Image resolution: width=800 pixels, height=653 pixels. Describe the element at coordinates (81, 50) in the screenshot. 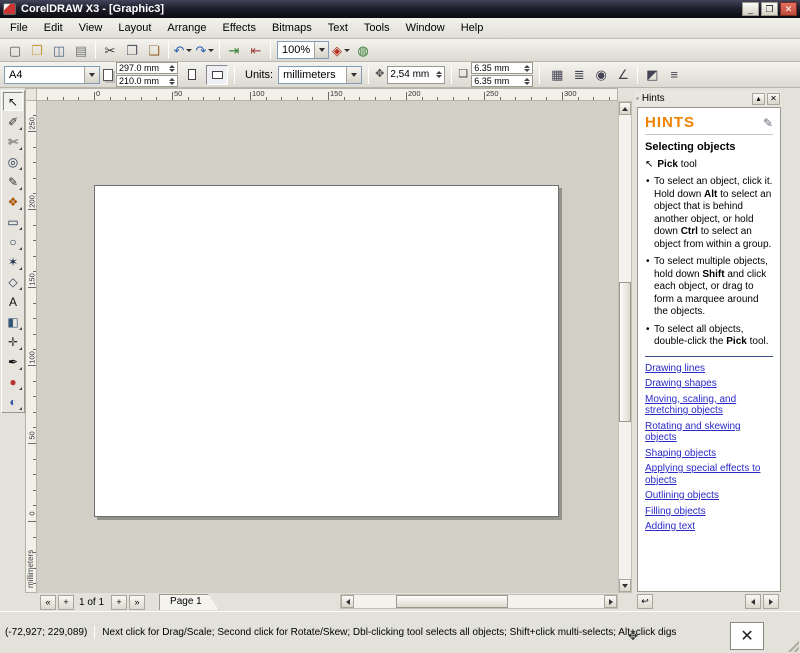

I see `print-button: ▤` at that location.